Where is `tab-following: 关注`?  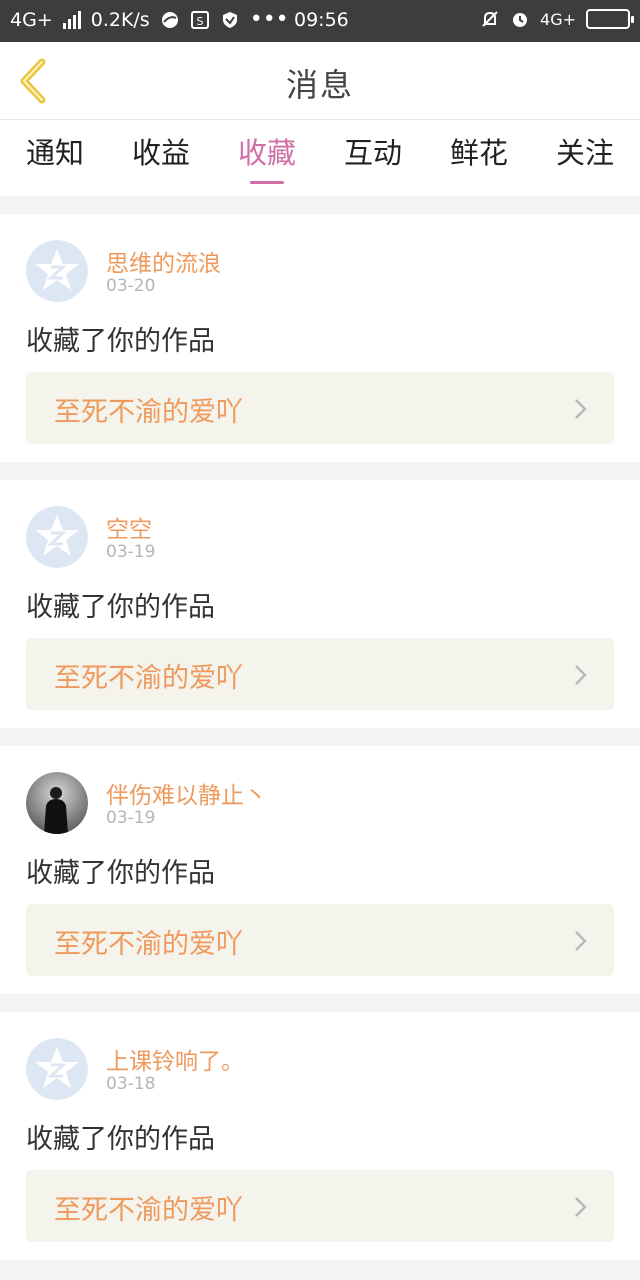
tab-following: 关注 is located at coordinates (585, 151).